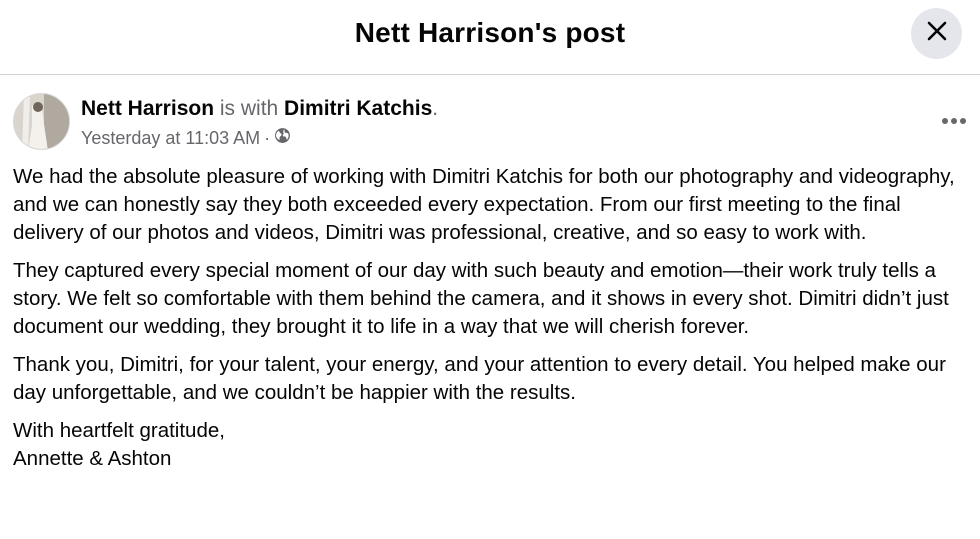 The height and width of the screenshot is (539, 980). I want to click on close-icon, so click(937, 33).